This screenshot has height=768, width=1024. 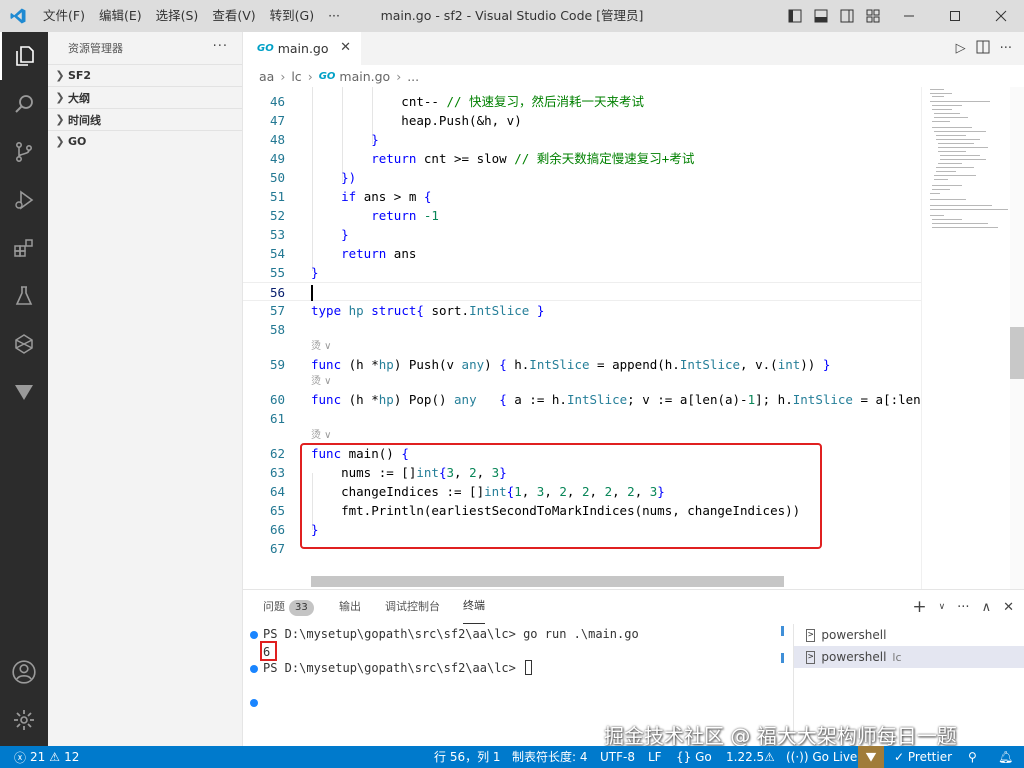 I want to click on minimap, so click(x=965, y=338).